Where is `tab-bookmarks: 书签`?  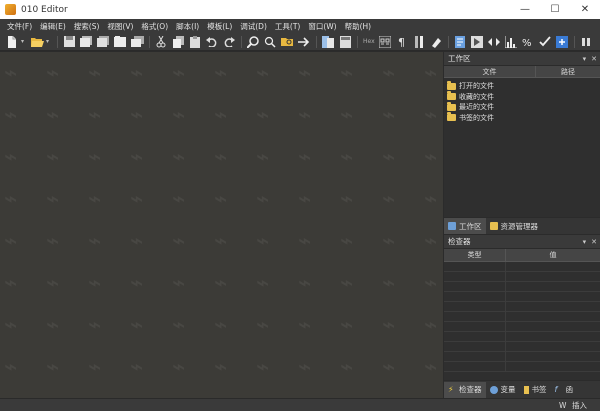
tab-bookmarks: 书签 is located at coordinates (535, 390).